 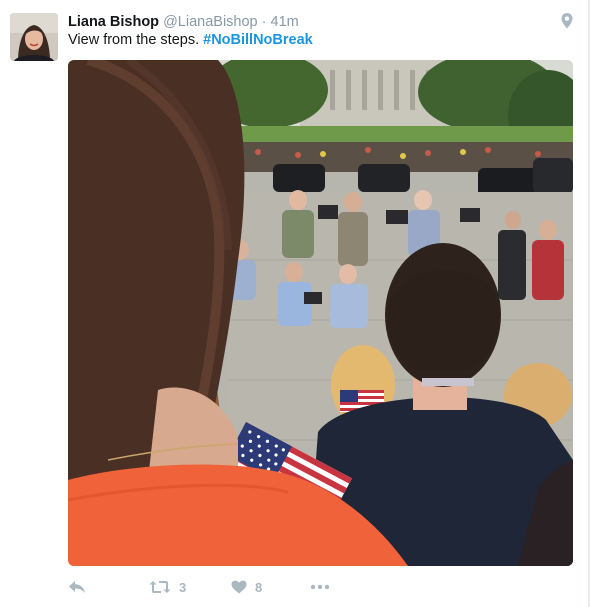 What do you see at coordinates (113, 22) in the screenshot?
I see `author-name: Liana Bishop` at bounding box center [113, 22].